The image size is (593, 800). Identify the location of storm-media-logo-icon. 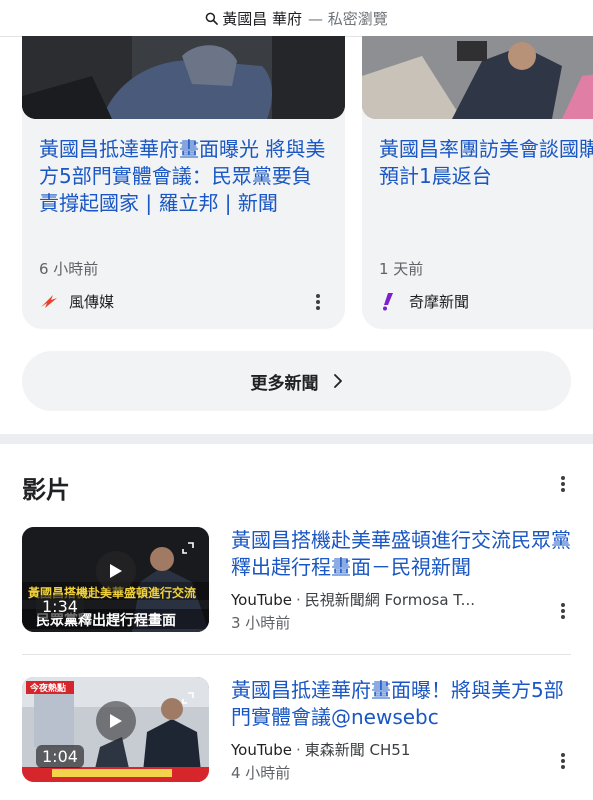
(49, 301).